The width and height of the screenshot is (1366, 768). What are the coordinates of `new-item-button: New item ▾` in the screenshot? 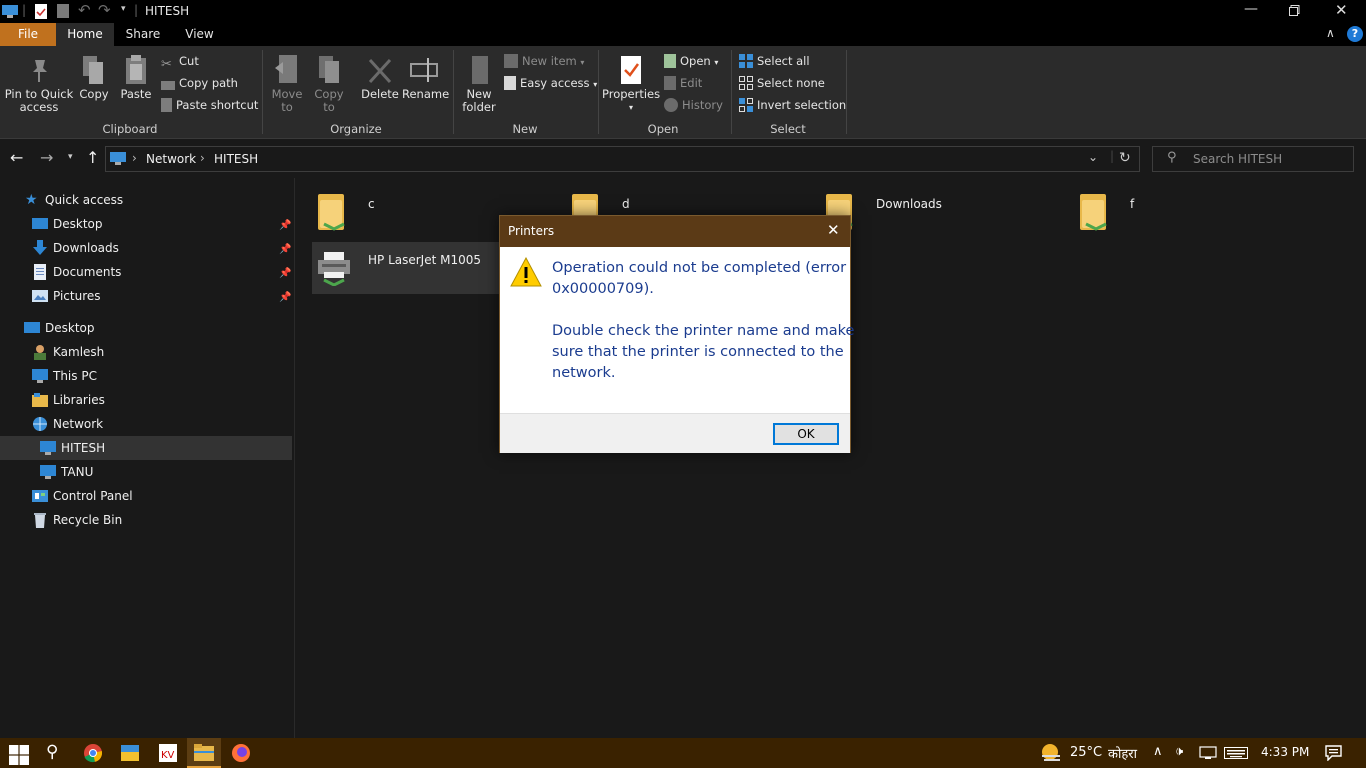 It's located at (544, 61).